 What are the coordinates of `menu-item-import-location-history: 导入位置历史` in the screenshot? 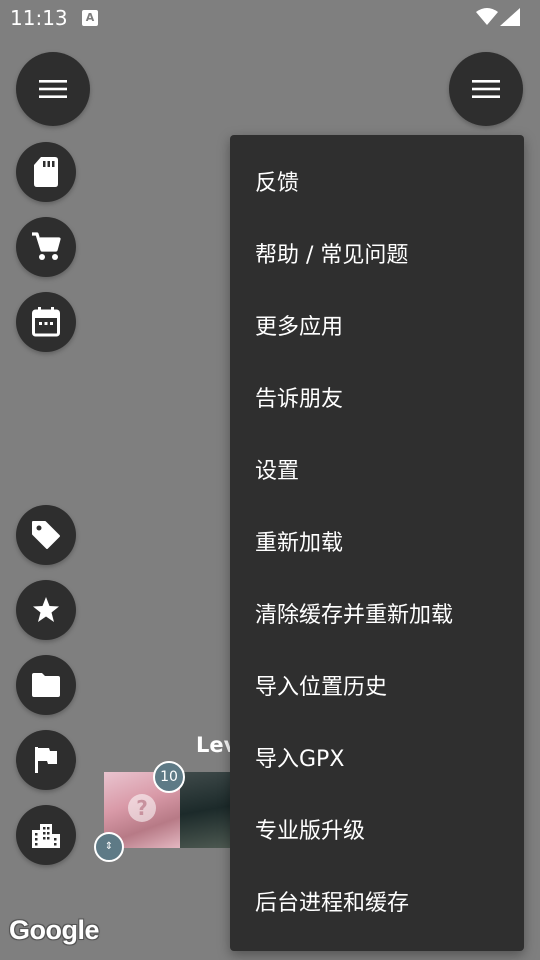 It's located at (377, 685).